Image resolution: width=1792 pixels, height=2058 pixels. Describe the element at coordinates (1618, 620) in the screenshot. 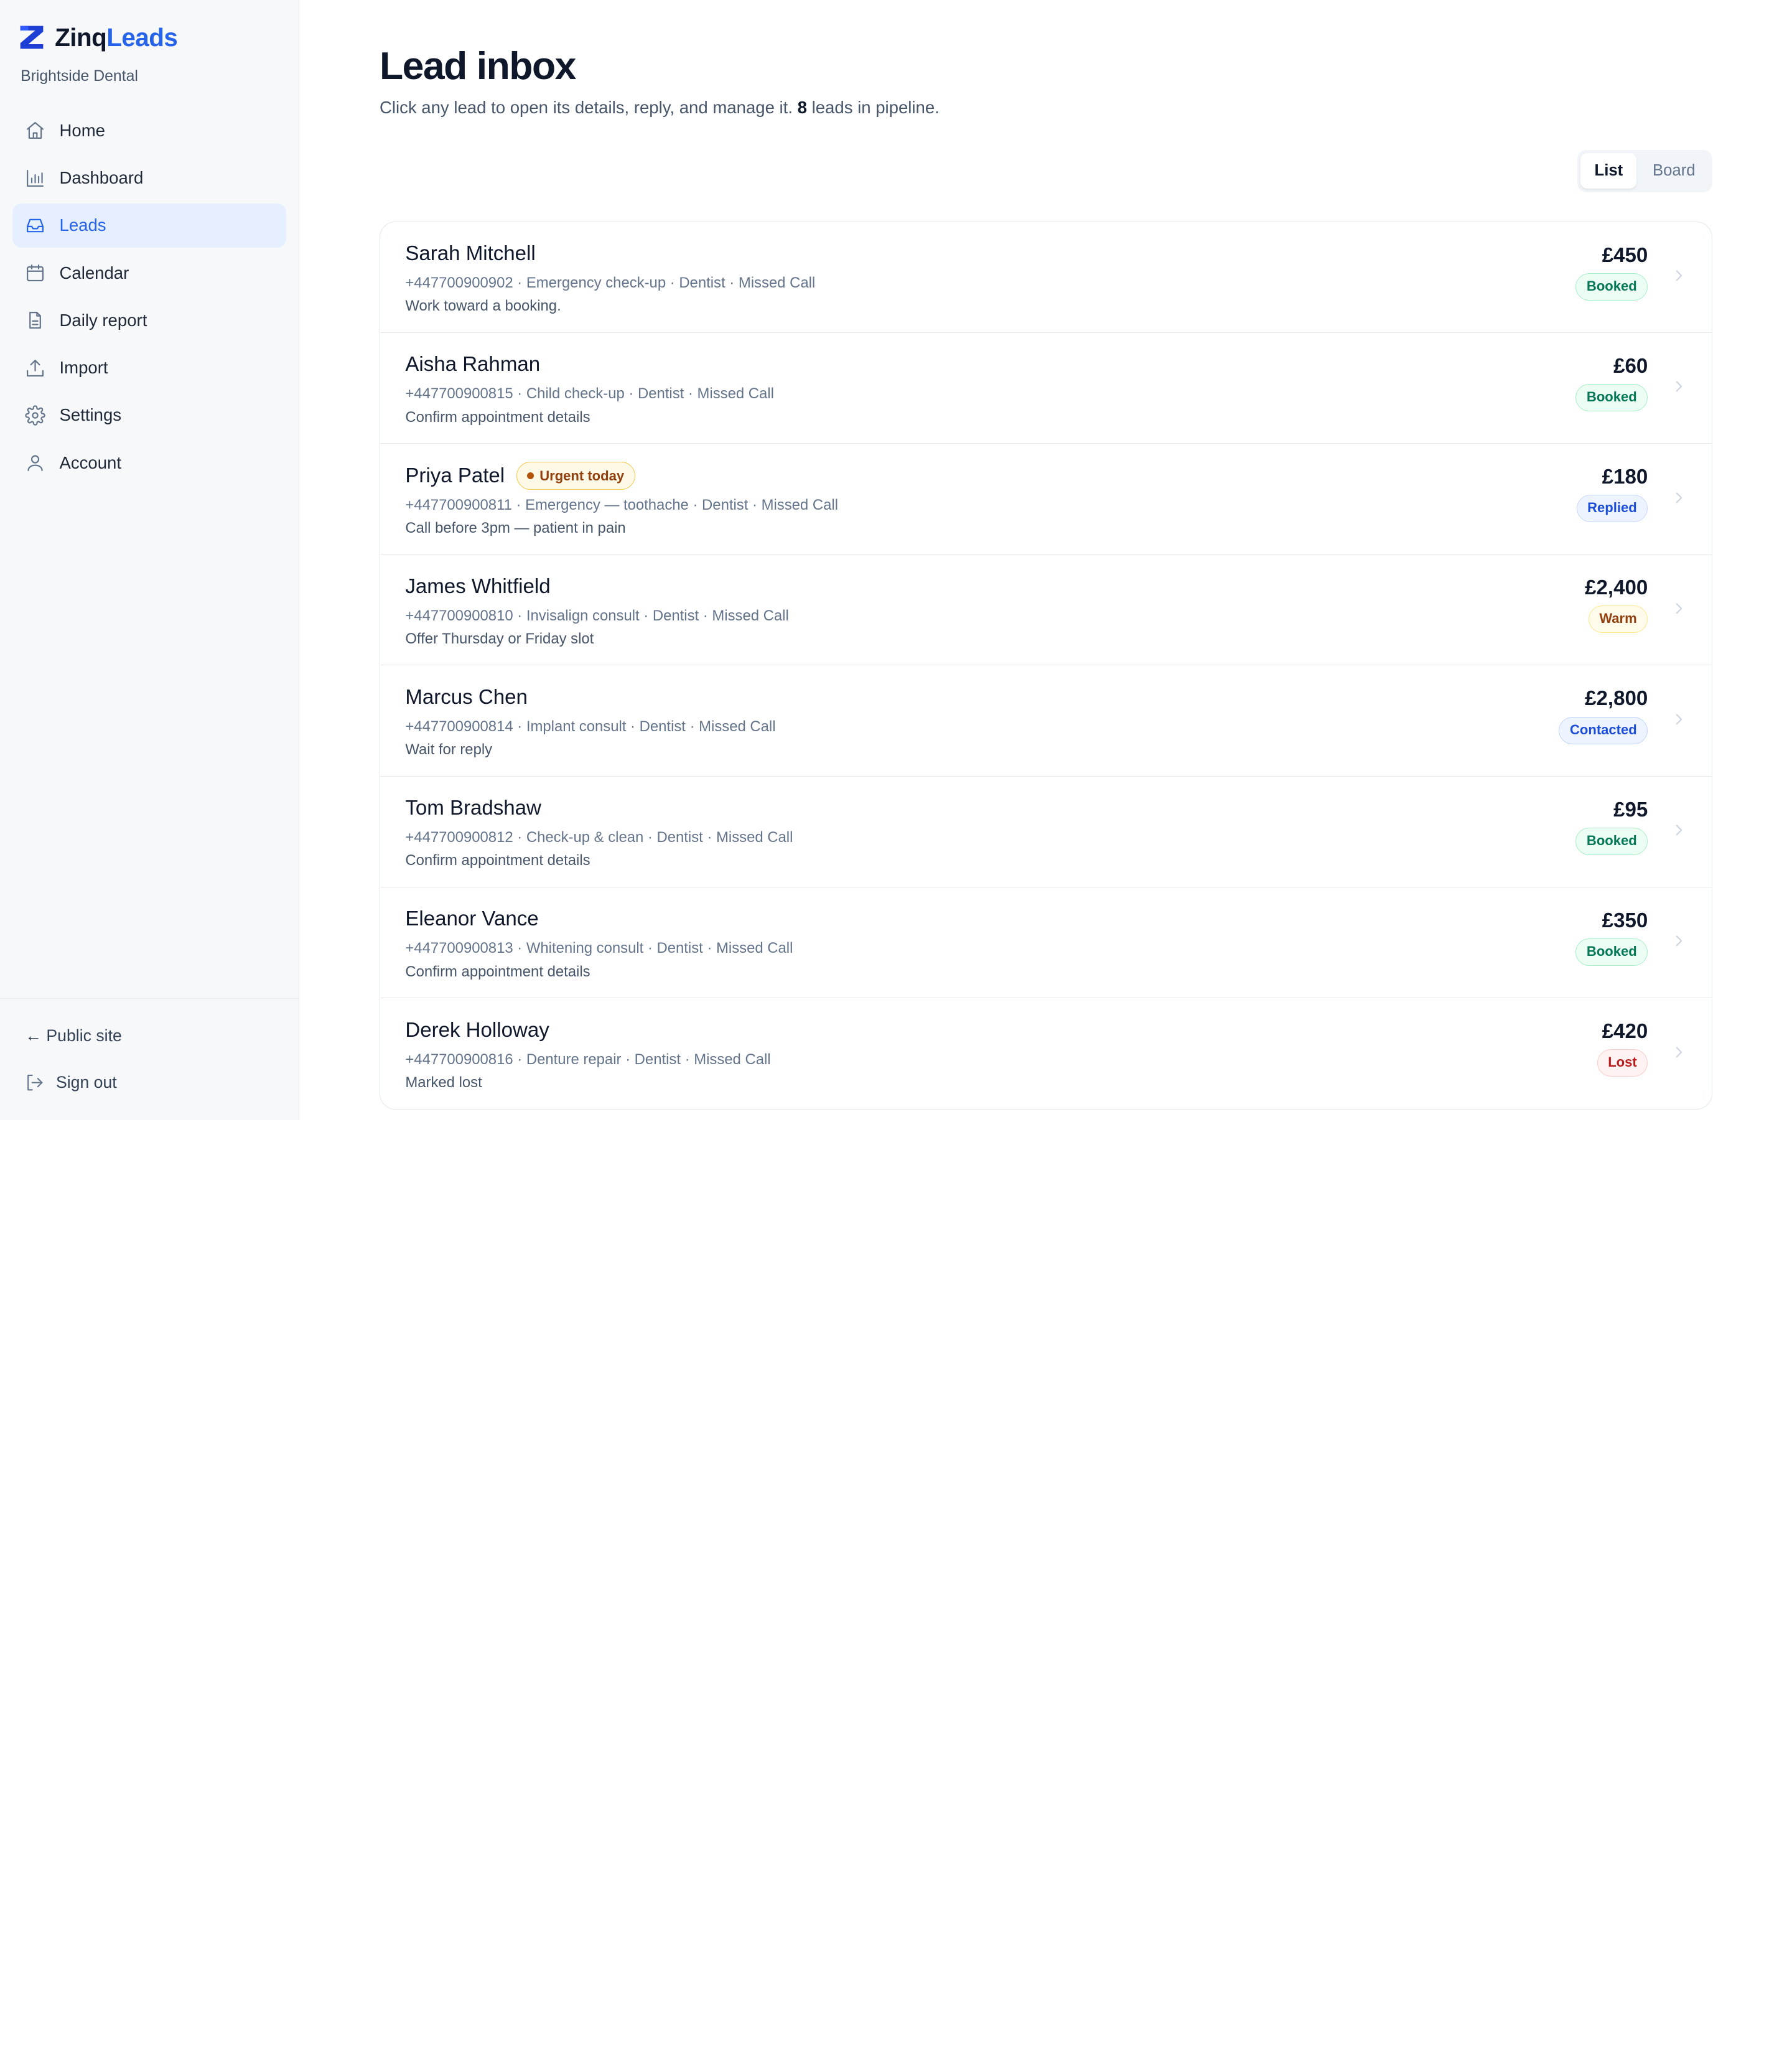

I see `status-badge: Warm` at that location.